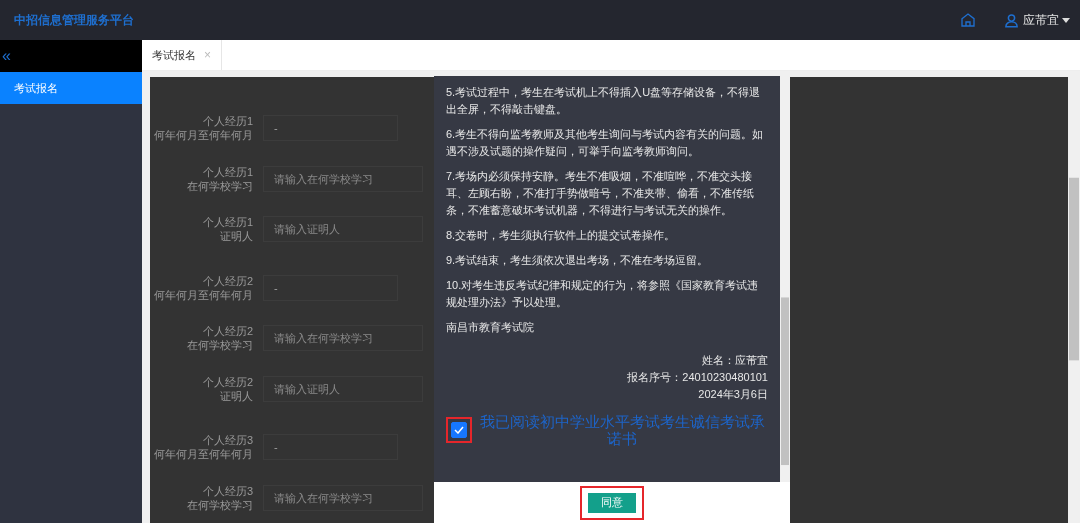  What do you see at coordinates (74, 20) in the screenshot?
I see `app-title: 中招信息管理服务平台` at bounding box center [74, 20].